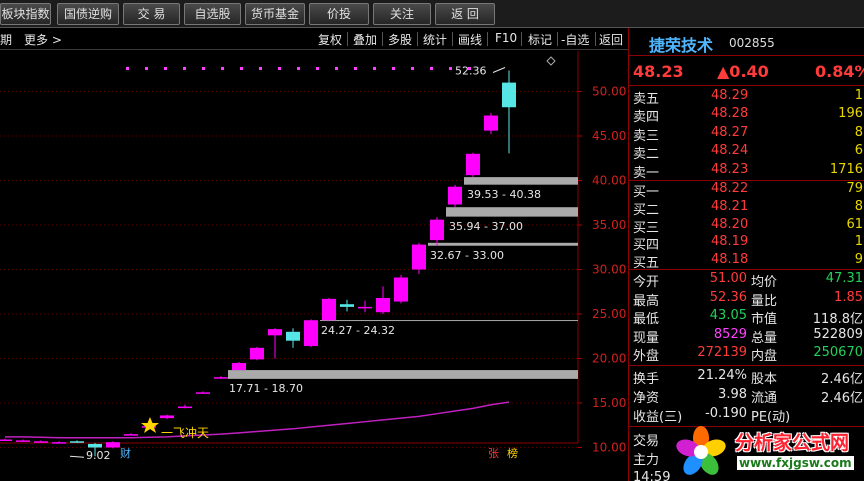  I want to click on stat-label: 均价, so click(764, 282).